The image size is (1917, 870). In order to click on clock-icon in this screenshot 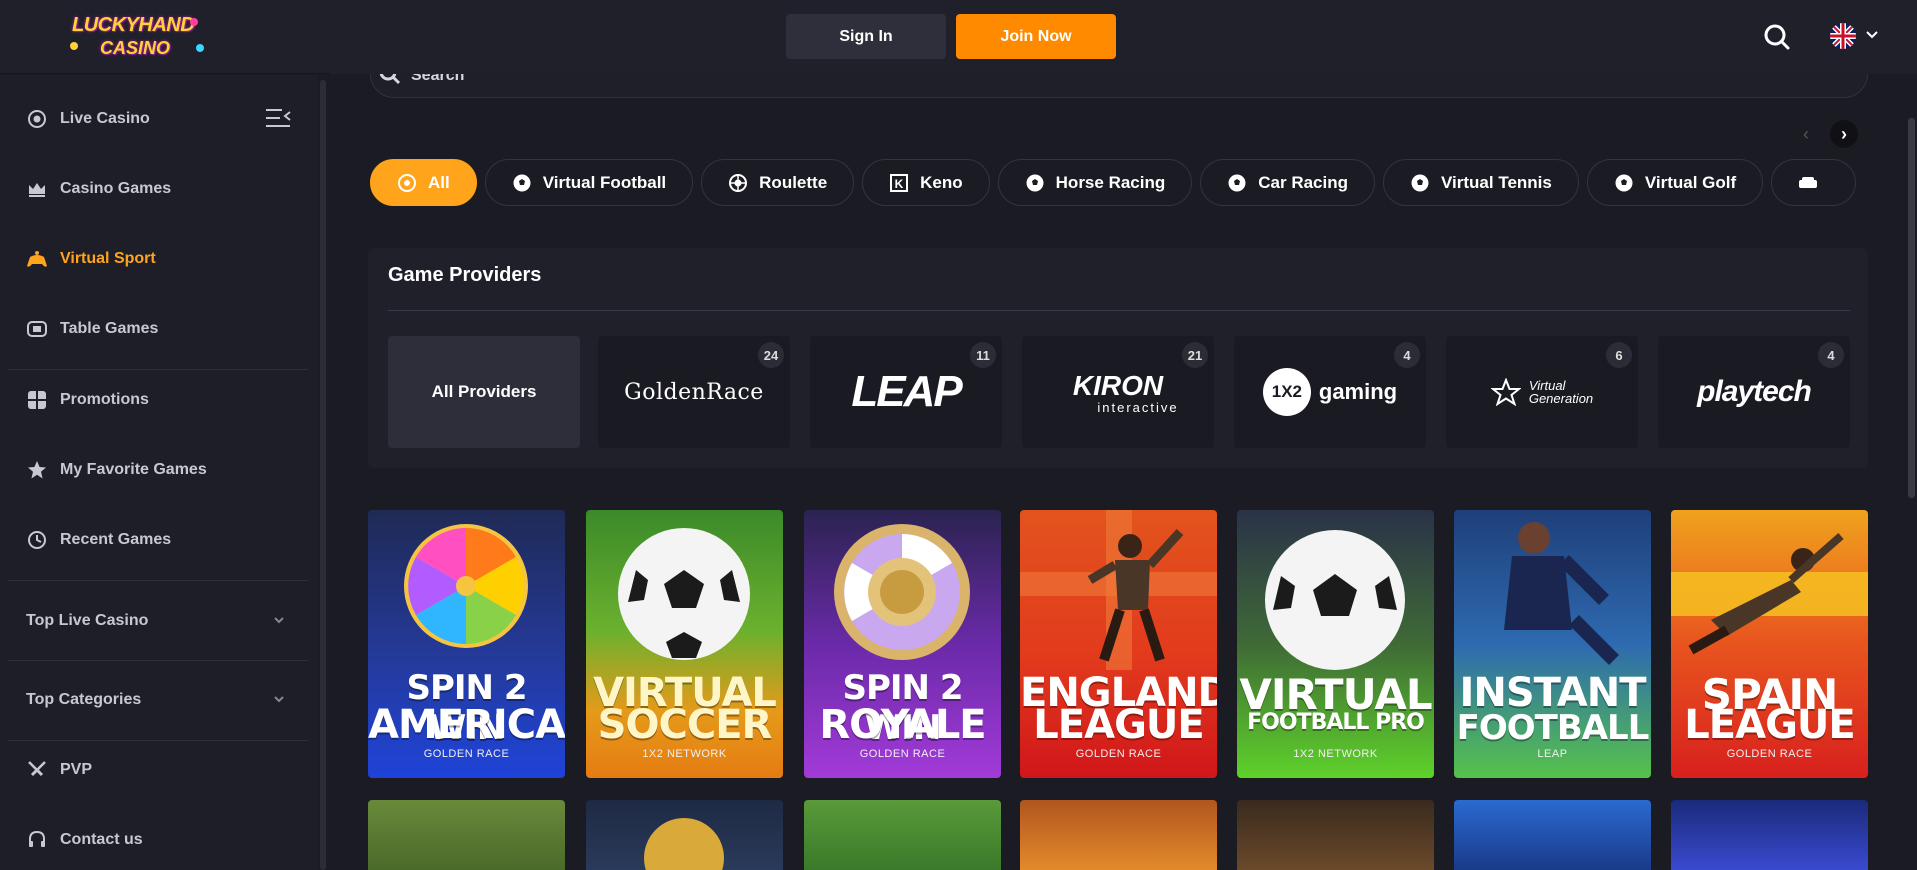, I will do `click(37, 540)`.